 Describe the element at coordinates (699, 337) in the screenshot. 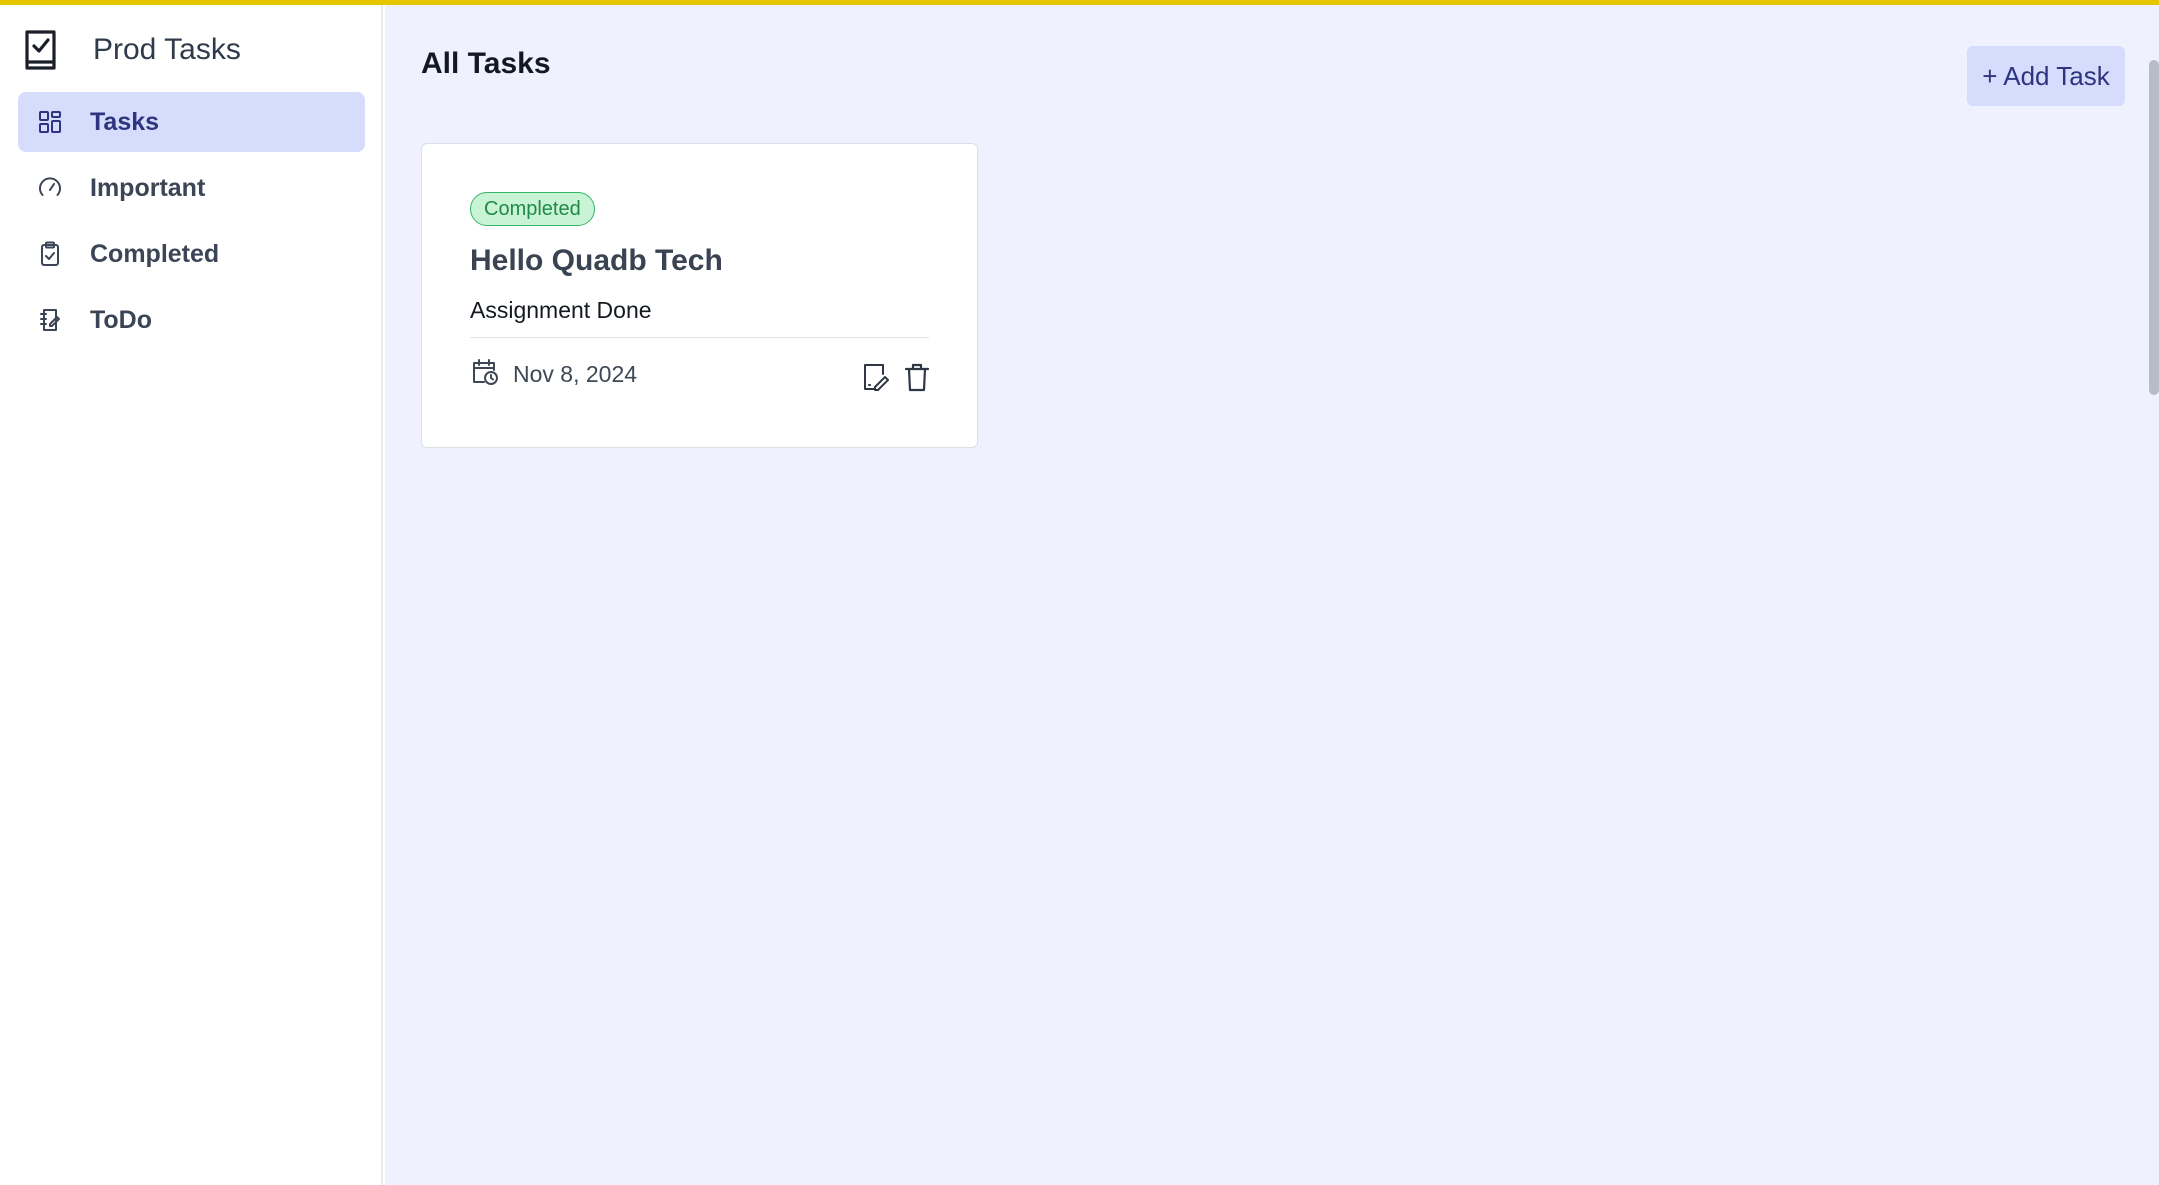

I see `card-divider` at that location.